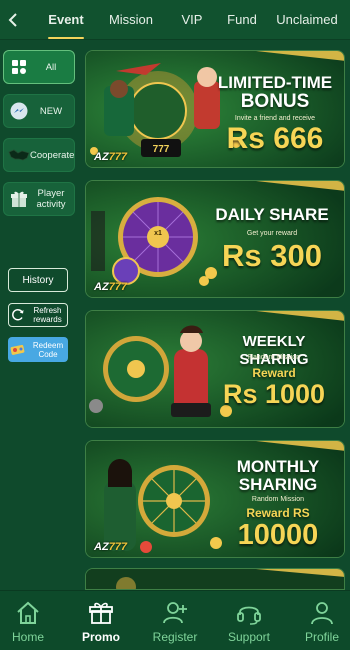 Image resolution: width=350 pixels, height=650 pixels. What do you see at coordinates (18, 350) in the screenshot?
I see `coupon-icon` at bounding box center [18, 350].